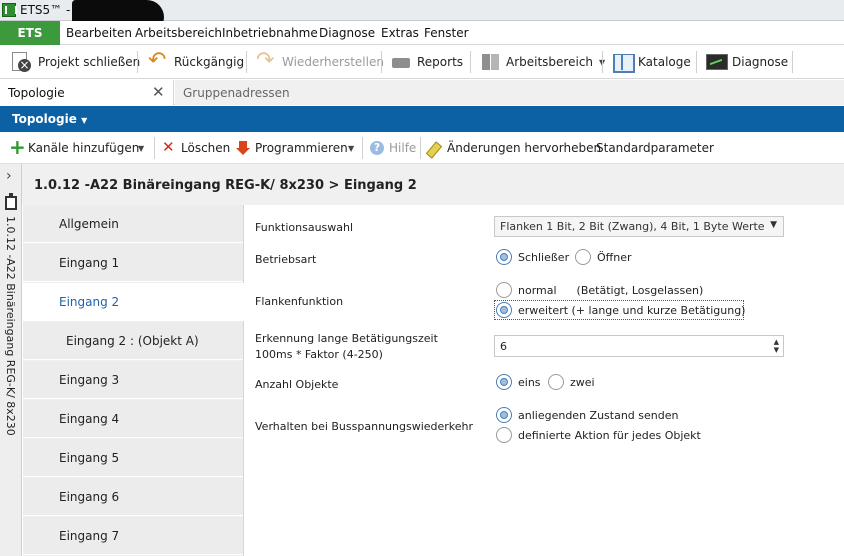 This screenshot has height=556, width=844. Describe the element at coordinates (49, 119) in the screenshot. I see `panel-title-dropdown: Topologie ▼` at that location.